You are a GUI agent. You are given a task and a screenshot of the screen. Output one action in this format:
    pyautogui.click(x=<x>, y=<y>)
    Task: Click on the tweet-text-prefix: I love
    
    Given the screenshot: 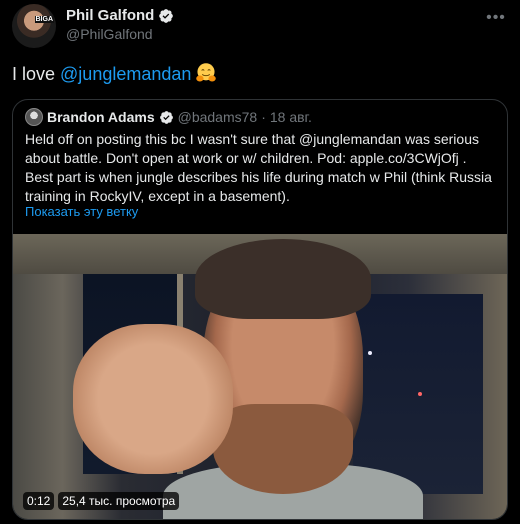 What is the action you would take?
    pyautogui.click(x=36, y=74)
    